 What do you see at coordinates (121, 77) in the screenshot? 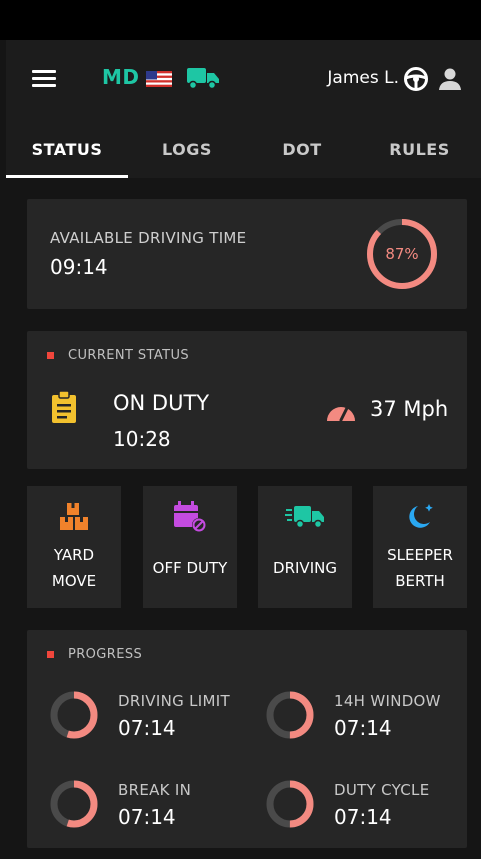
I see `state-code: MD` at bounding box center [121, 77].